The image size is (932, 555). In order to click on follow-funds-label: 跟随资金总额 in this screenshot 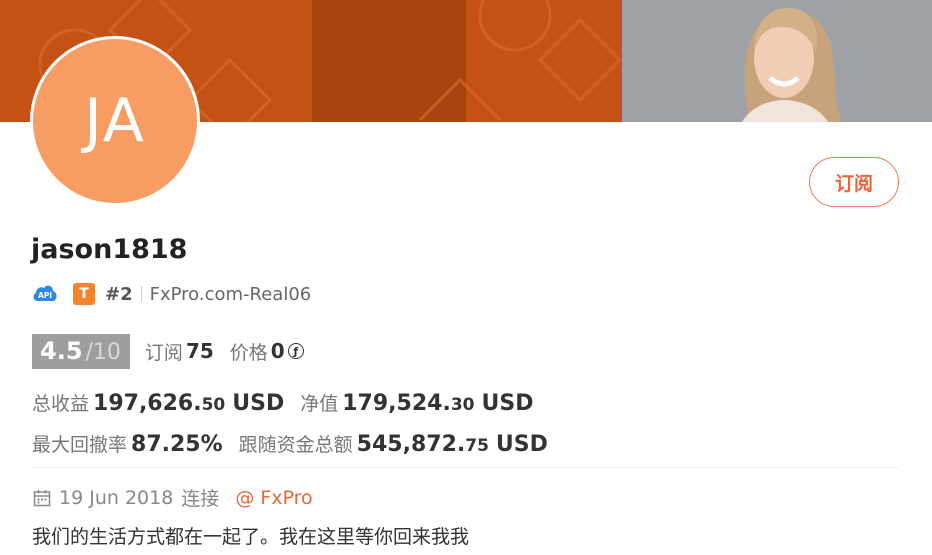, I will do `click(295, 445)`.